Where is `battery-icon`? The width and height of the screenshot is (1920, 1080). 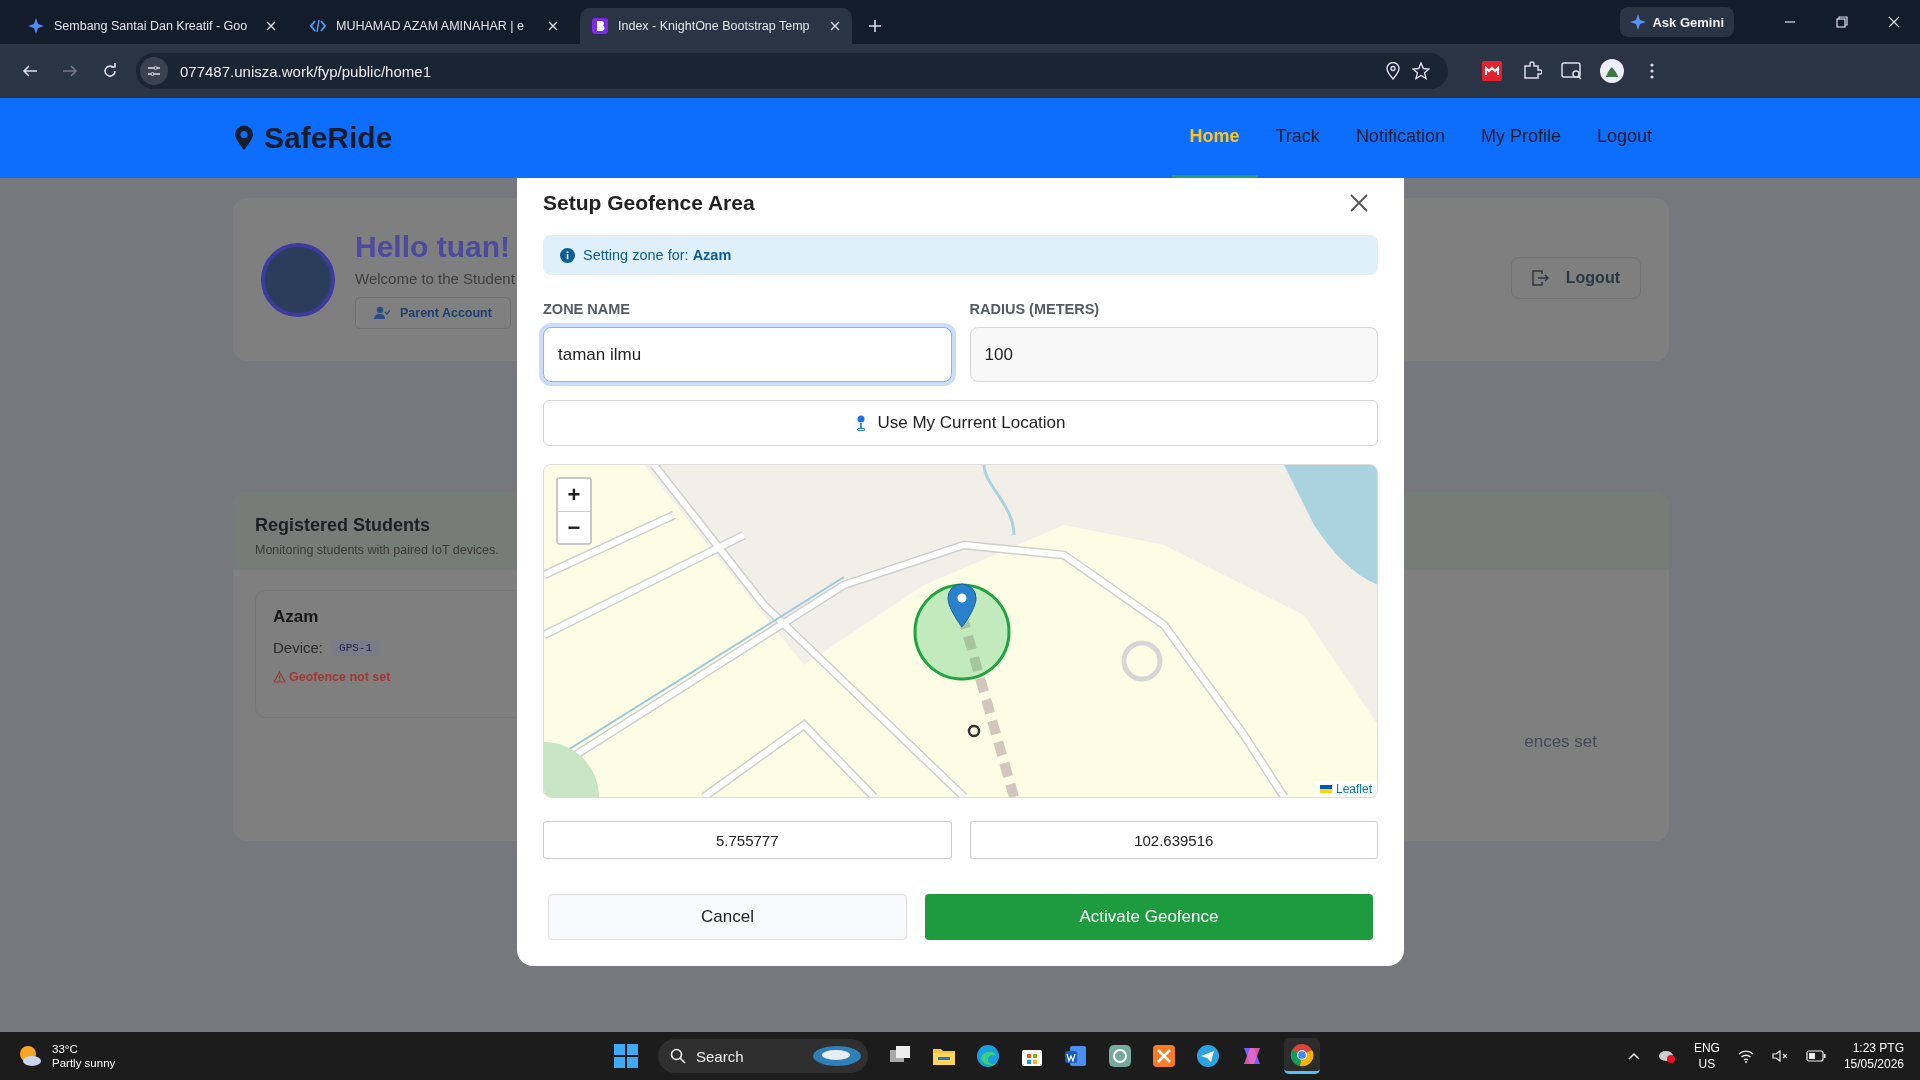
battery-icon is located at coordinates (1815, 1056).